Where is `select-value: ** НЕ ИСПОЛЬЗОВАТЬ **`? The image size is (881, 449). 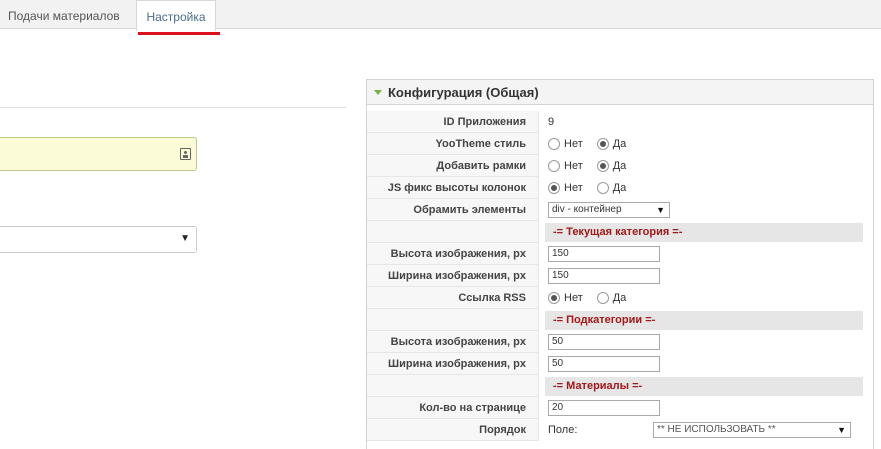
select-value: ** НЕ ИСПОЛЬЗОВАТЬ ** is located at coordinates (716, 429).